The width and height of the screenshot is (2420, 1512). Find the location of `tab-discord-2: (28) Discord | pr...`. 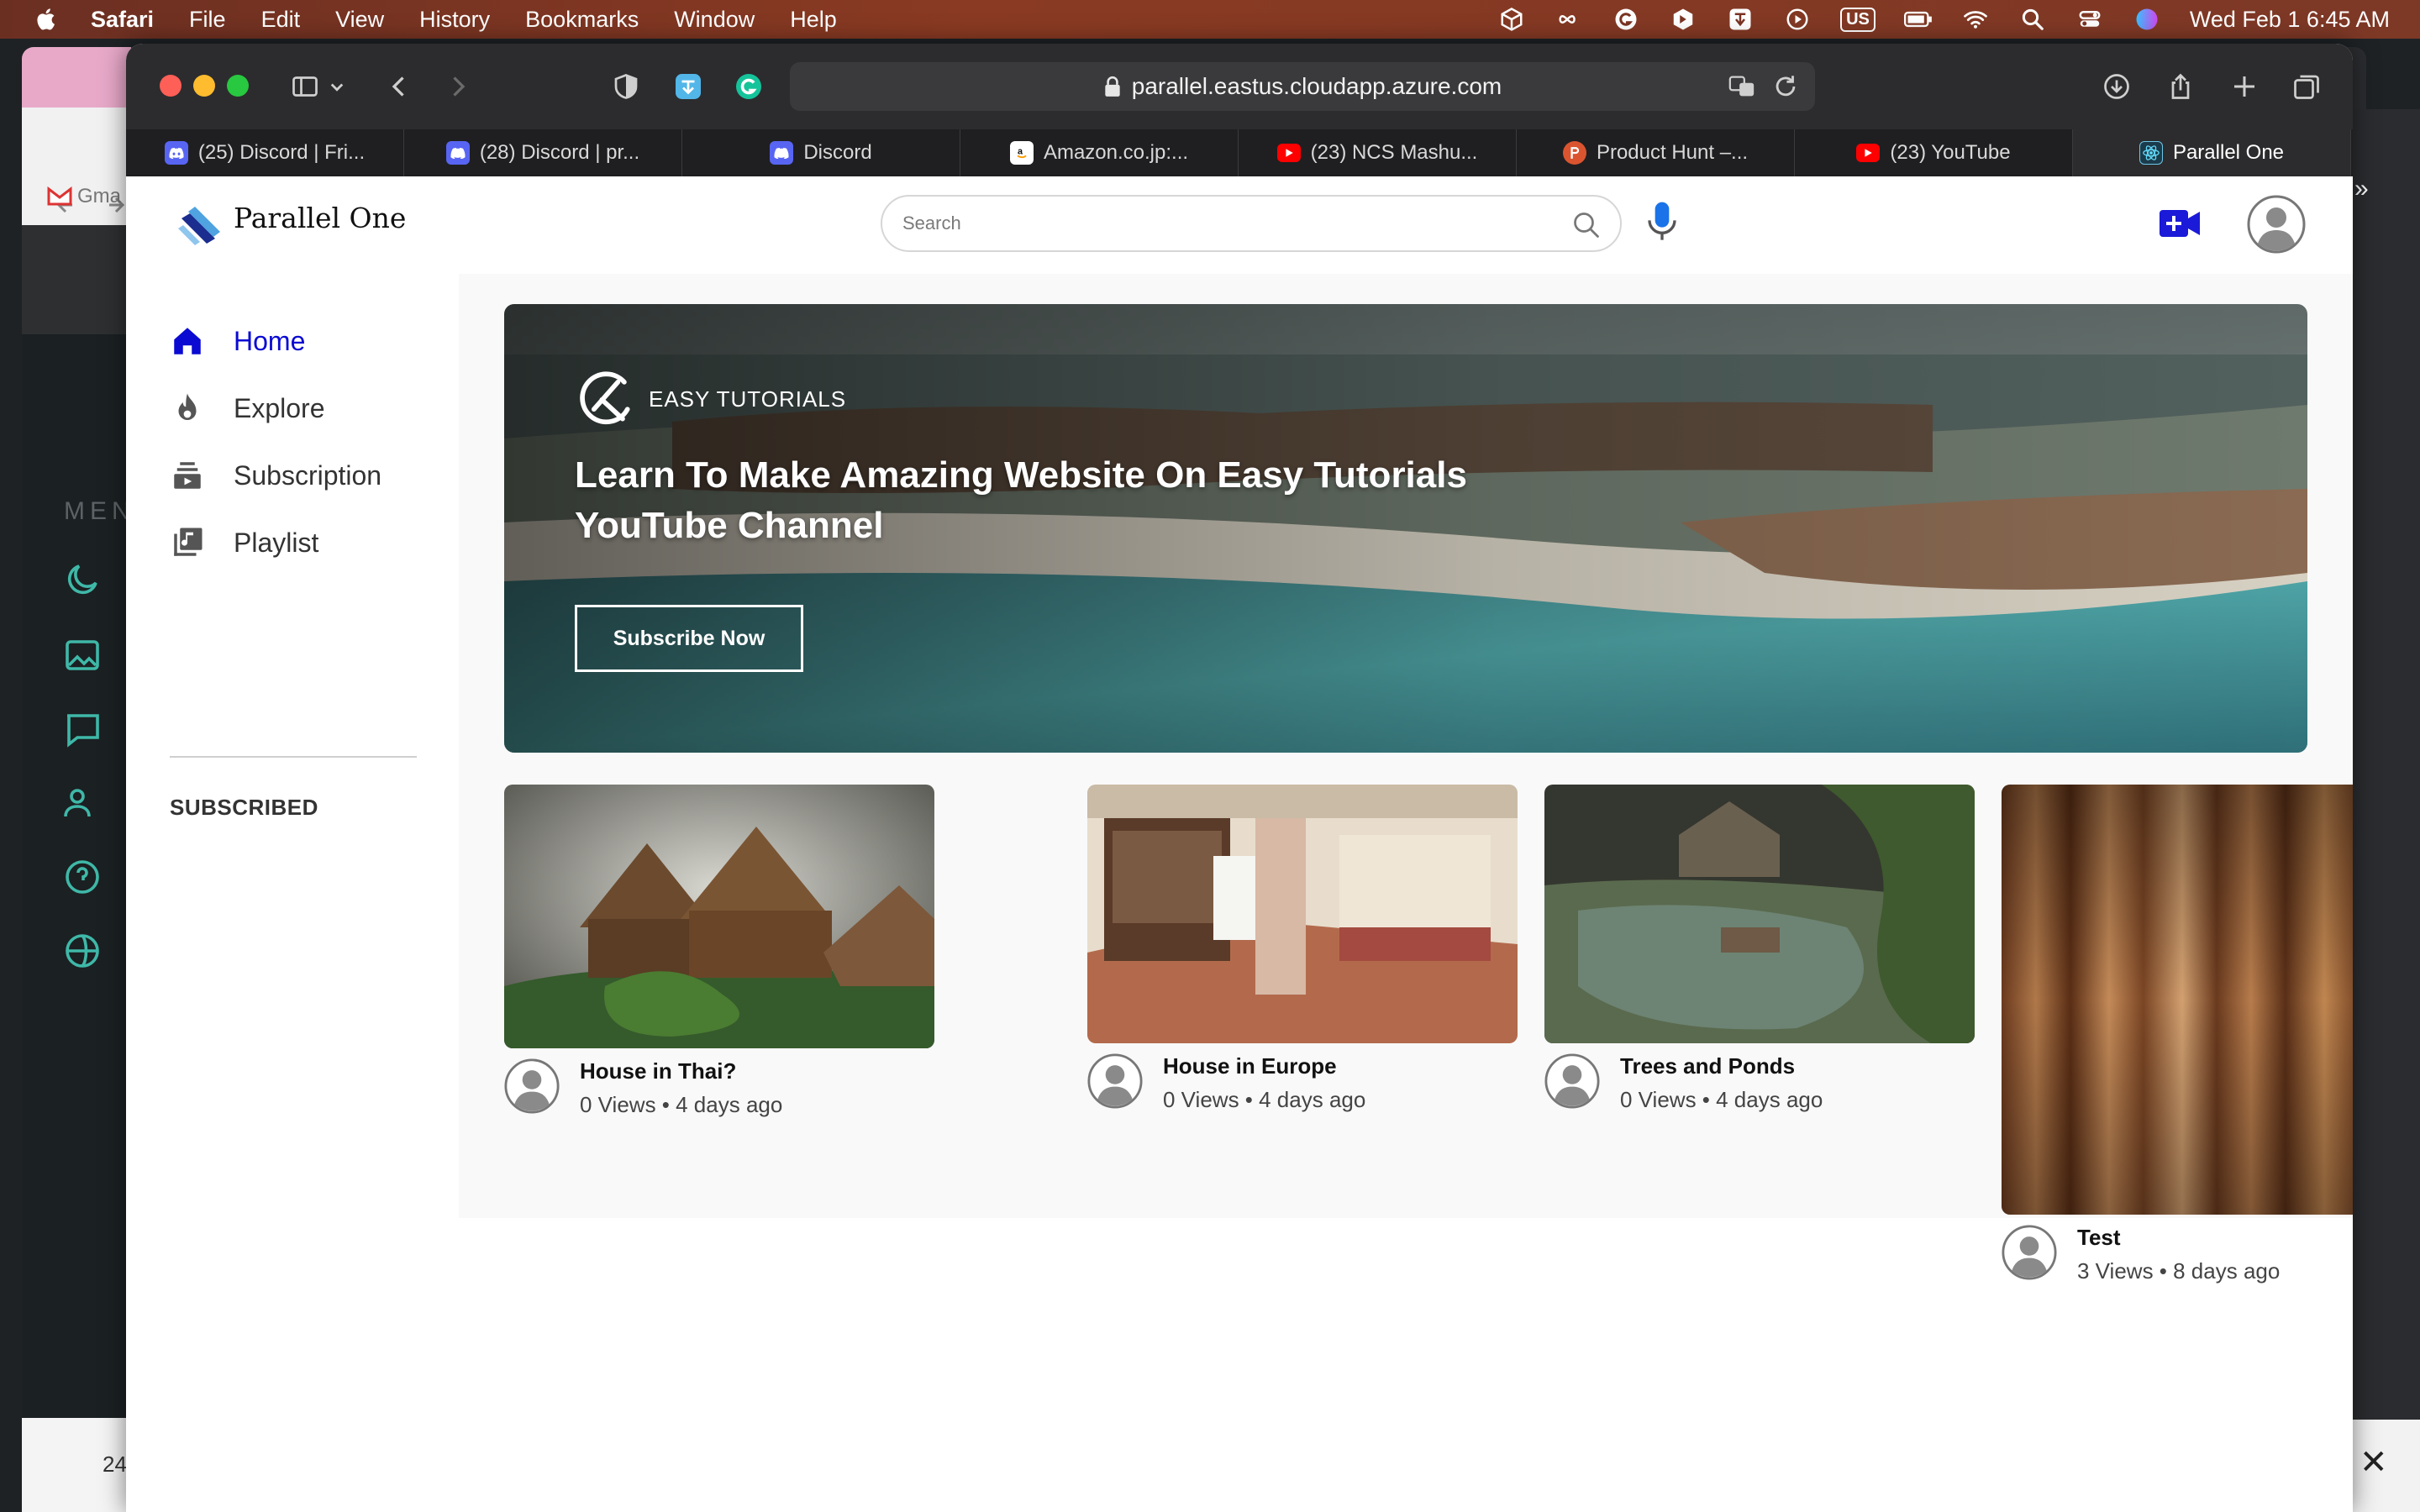

tab-discord-2: (28) Discord | pr... is located at coordinates (543, 152).